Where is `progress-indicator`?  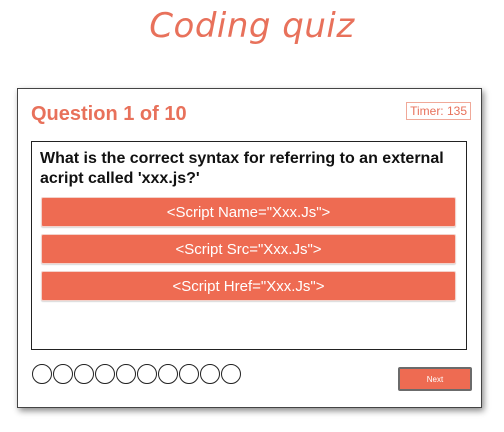
progress-indicator is located at coordinates (137, 374).